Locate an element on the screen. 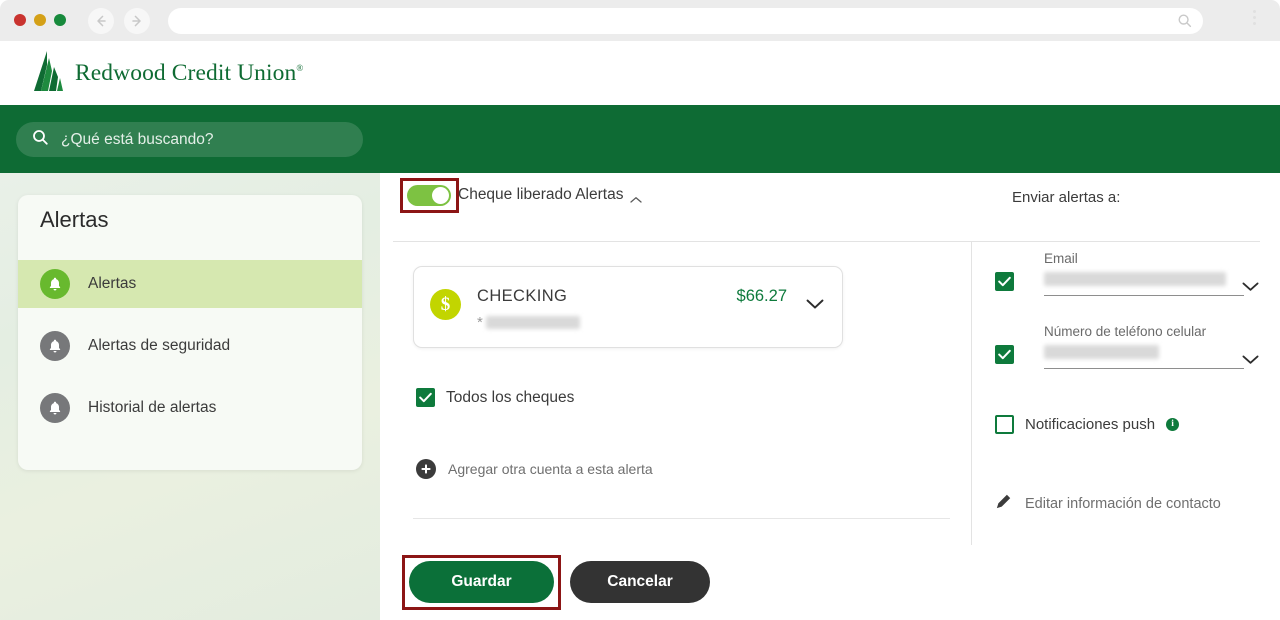  brand-logo: Redwood Credit Union® is located at coordinates (168, 73).